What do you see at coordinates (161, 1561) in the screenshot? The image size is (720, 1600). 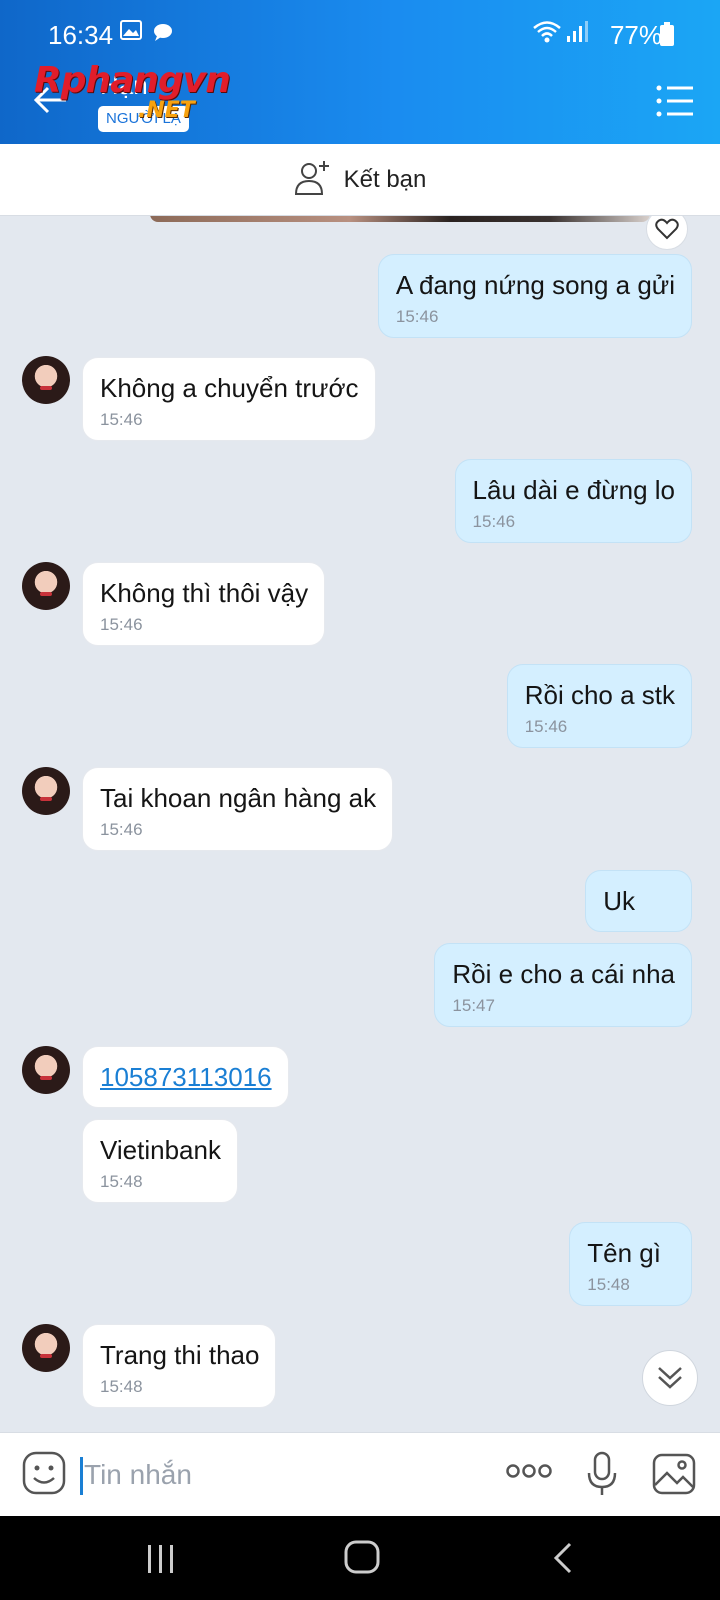 I see `recent-apps-icon` at bounding box center [161, 1561].